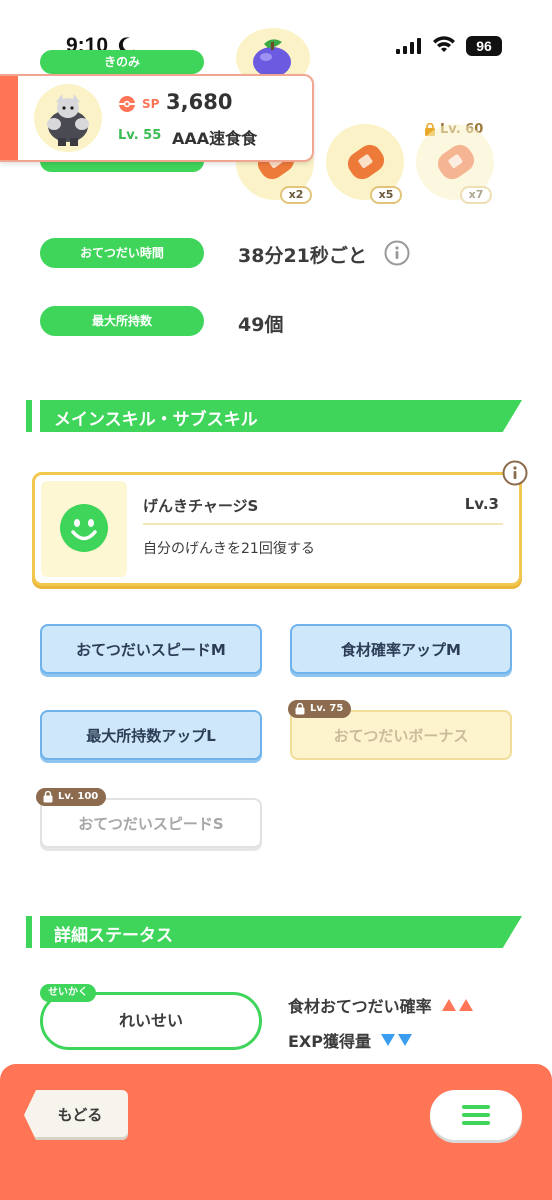 The width and height of the screenshot is (552, 1200). I want to click on main-skill-level: Lv.3, so click(481, 504).